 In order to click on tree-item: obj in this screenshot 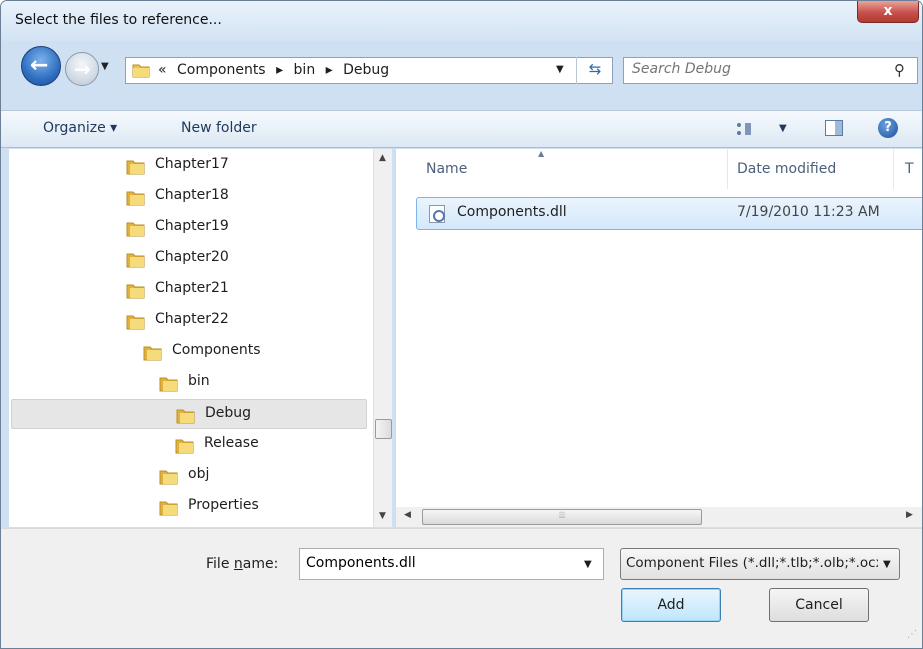, I will do `click(189, 476)`.